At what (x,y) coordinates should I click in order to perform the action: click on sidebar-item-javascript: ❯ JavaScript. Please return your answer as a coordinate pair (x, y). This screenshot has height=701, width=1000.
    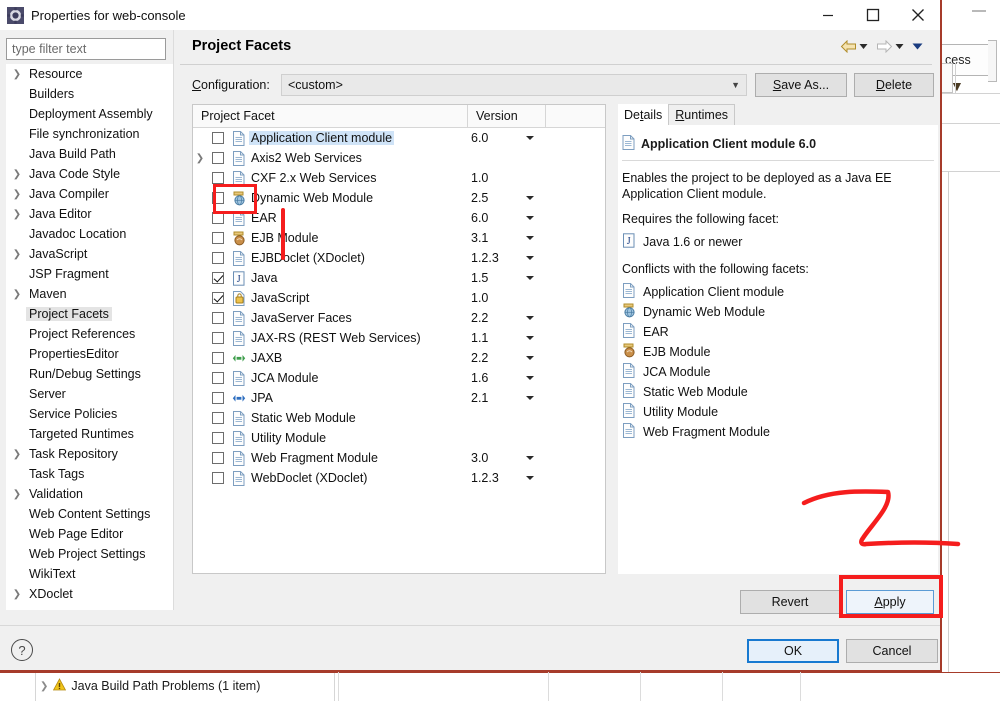
    Looking at the image, I should click on (89, 254).